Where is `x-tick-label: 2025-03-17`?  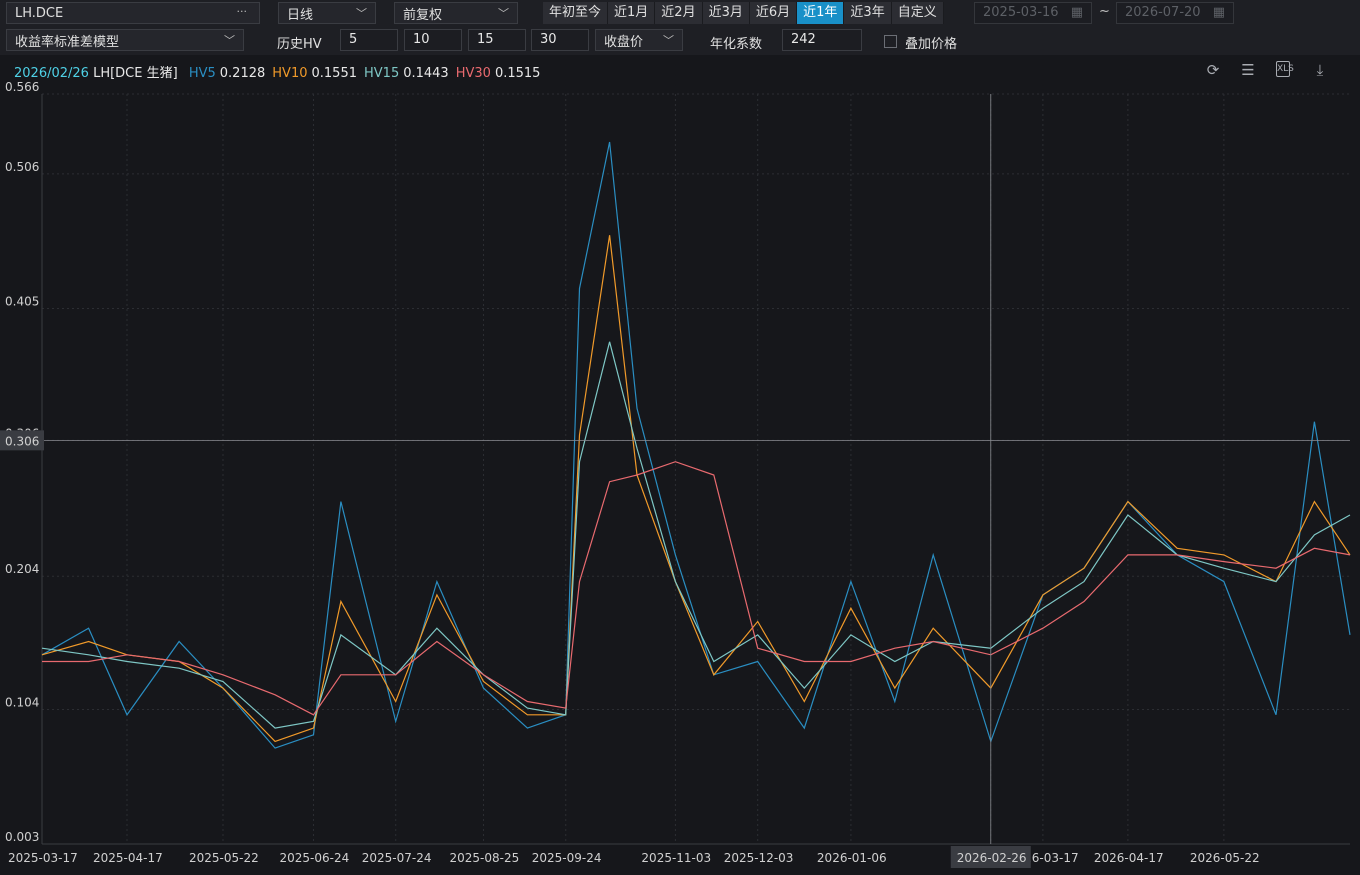 x-tick-label: 2025-03-17 is located at coordinates (43, 858).